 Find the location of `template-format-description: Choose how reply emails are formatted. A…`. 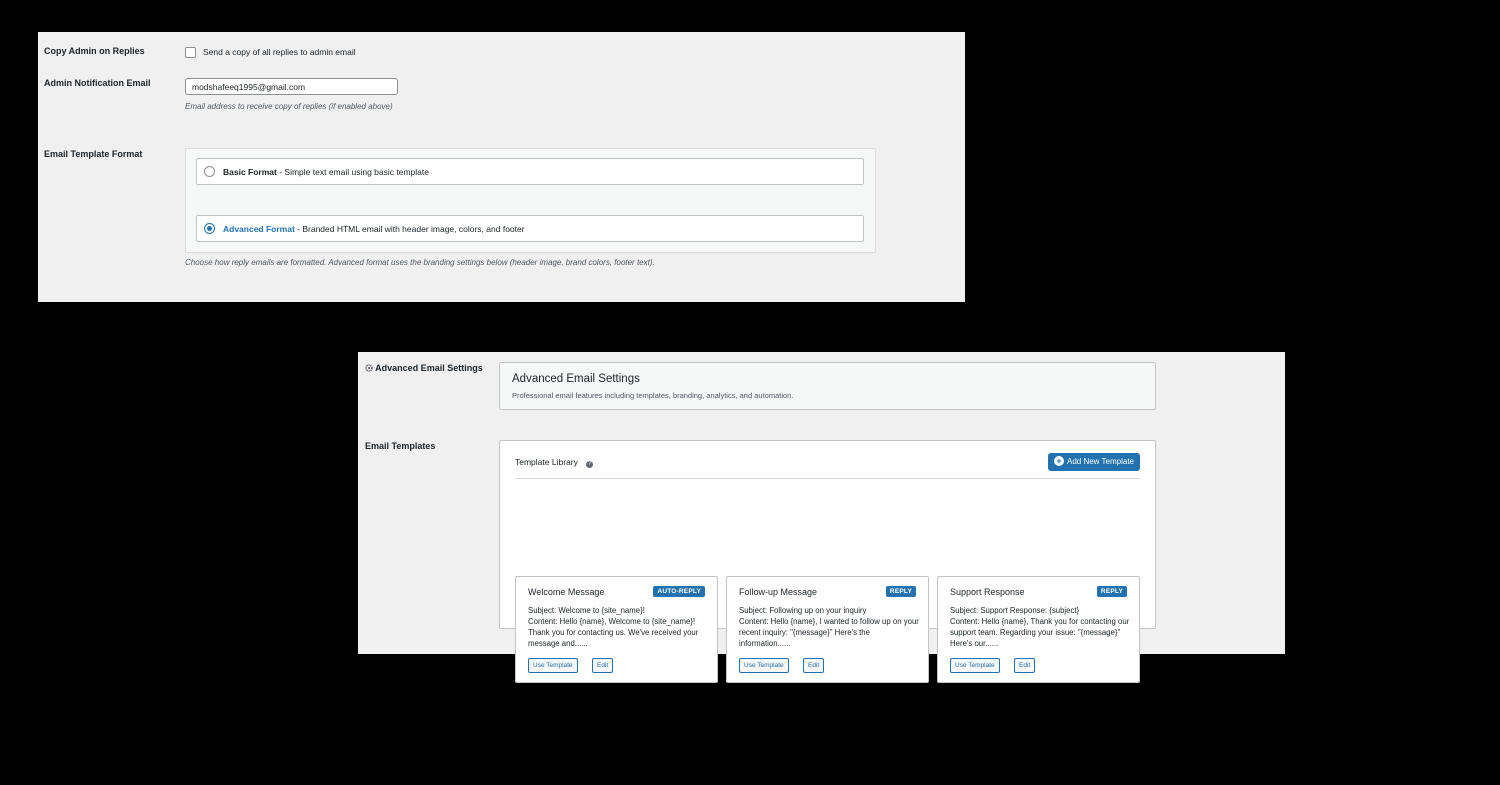

template-format-description: Choose how reply emails are formatted. A… is located at coordinates (420, 262).